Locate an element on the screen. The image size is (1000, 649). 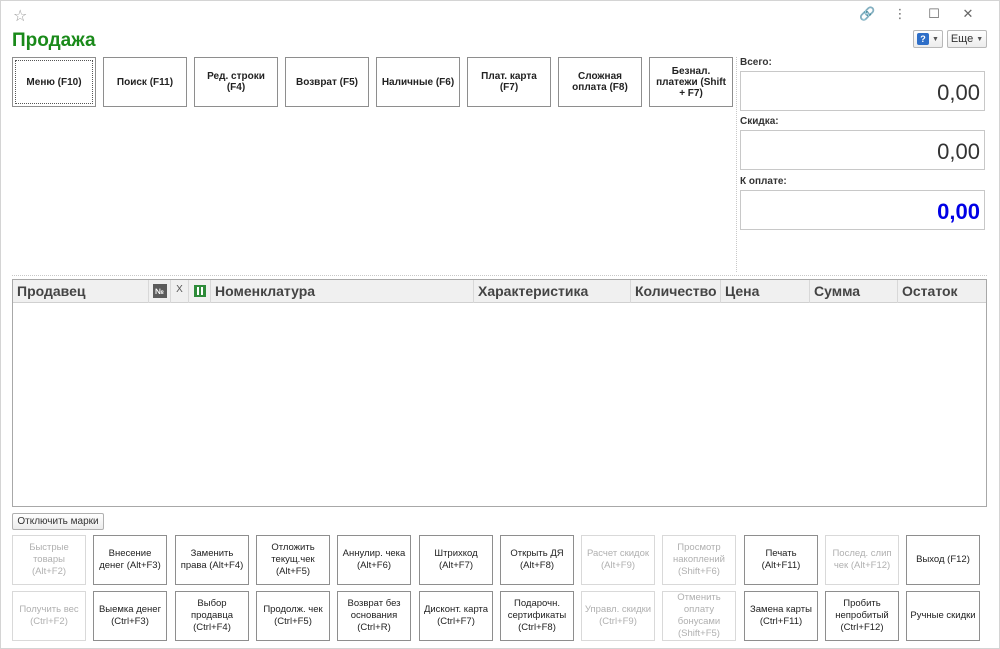
to-pay-value: 0,00 is located at coordinates (862, 210).